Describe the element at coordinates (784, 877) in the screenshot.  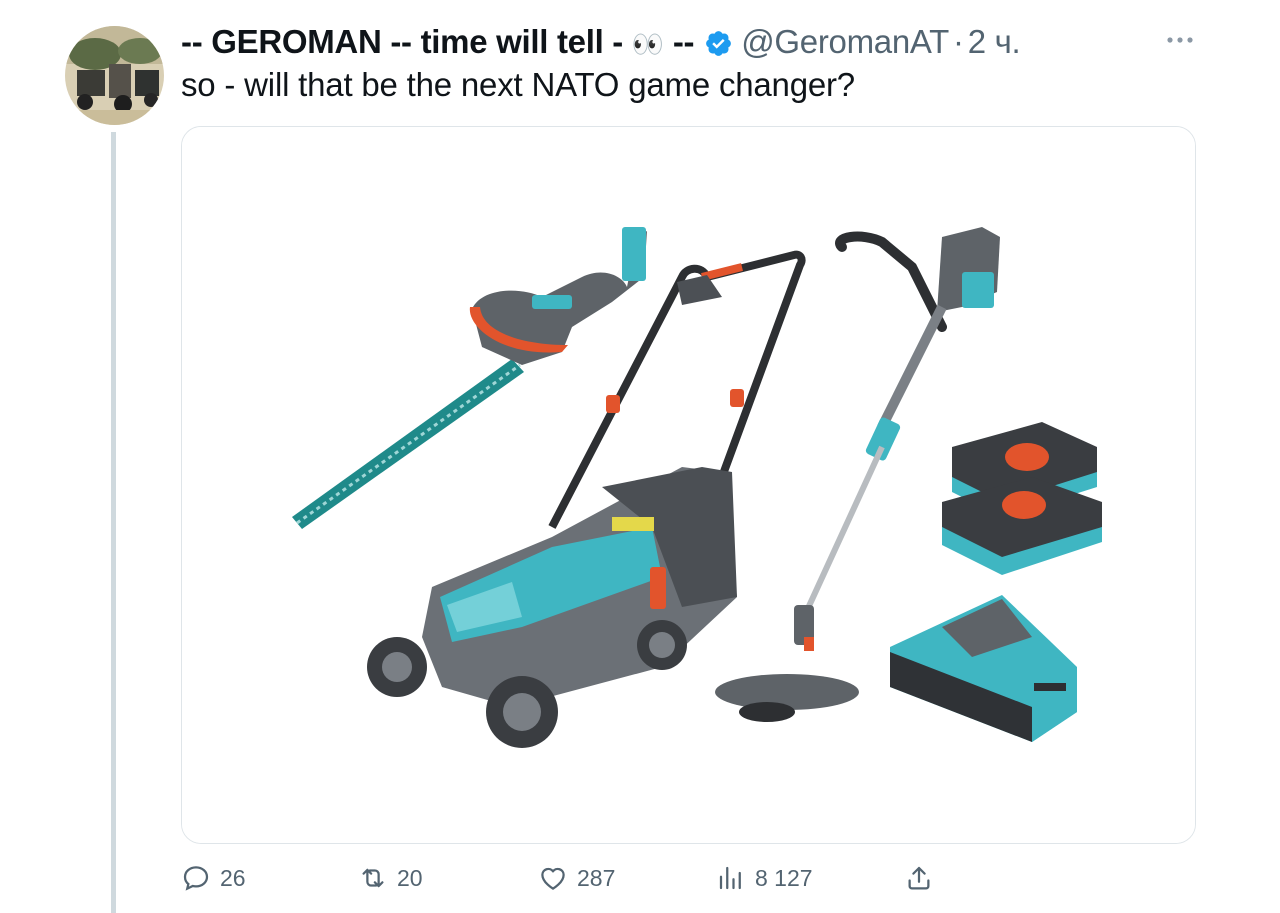
I see `views-count: 8 127` at that location.